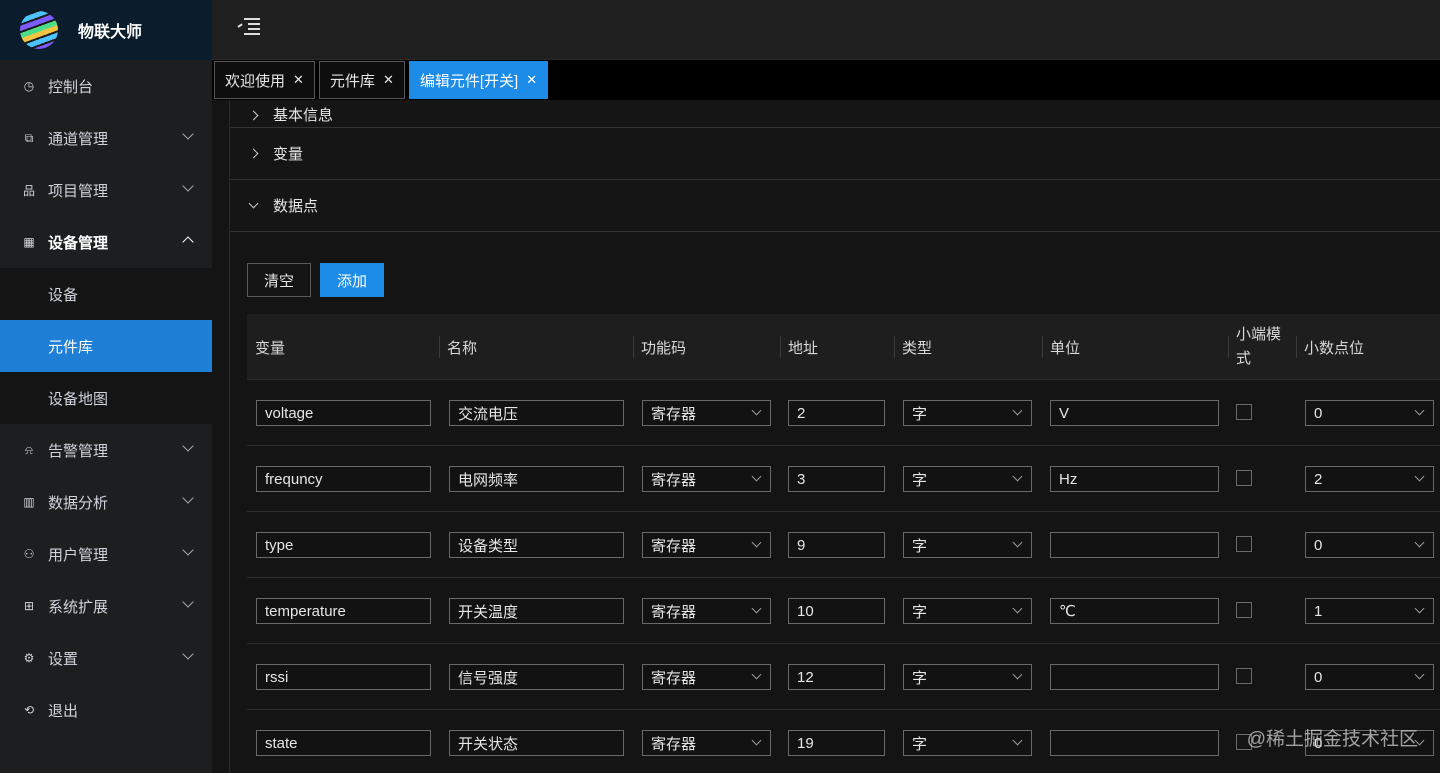 This screenshot has height=773, width=1440. I want to click on name-input: 交流电压, so click(536, 413).